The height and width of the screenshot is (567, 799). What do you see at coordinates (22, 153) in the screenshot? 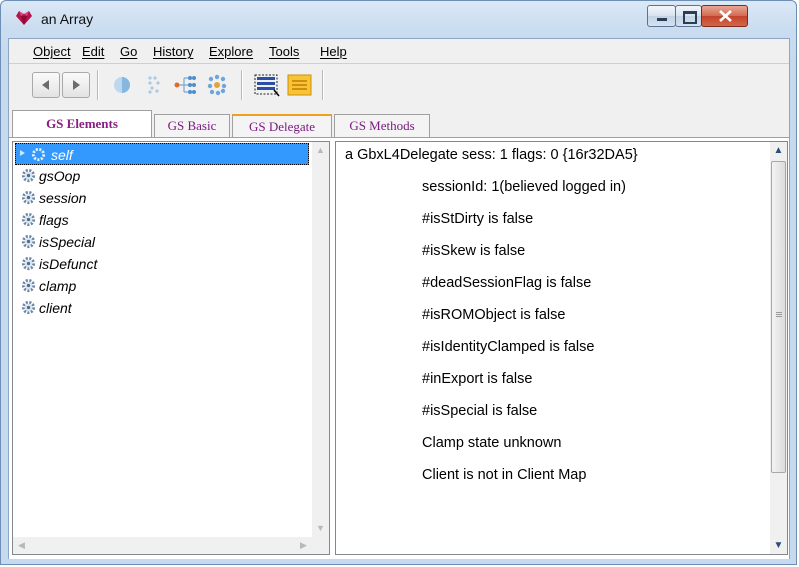
I see `selection-marker-icon` at bounding box center [22, 153].